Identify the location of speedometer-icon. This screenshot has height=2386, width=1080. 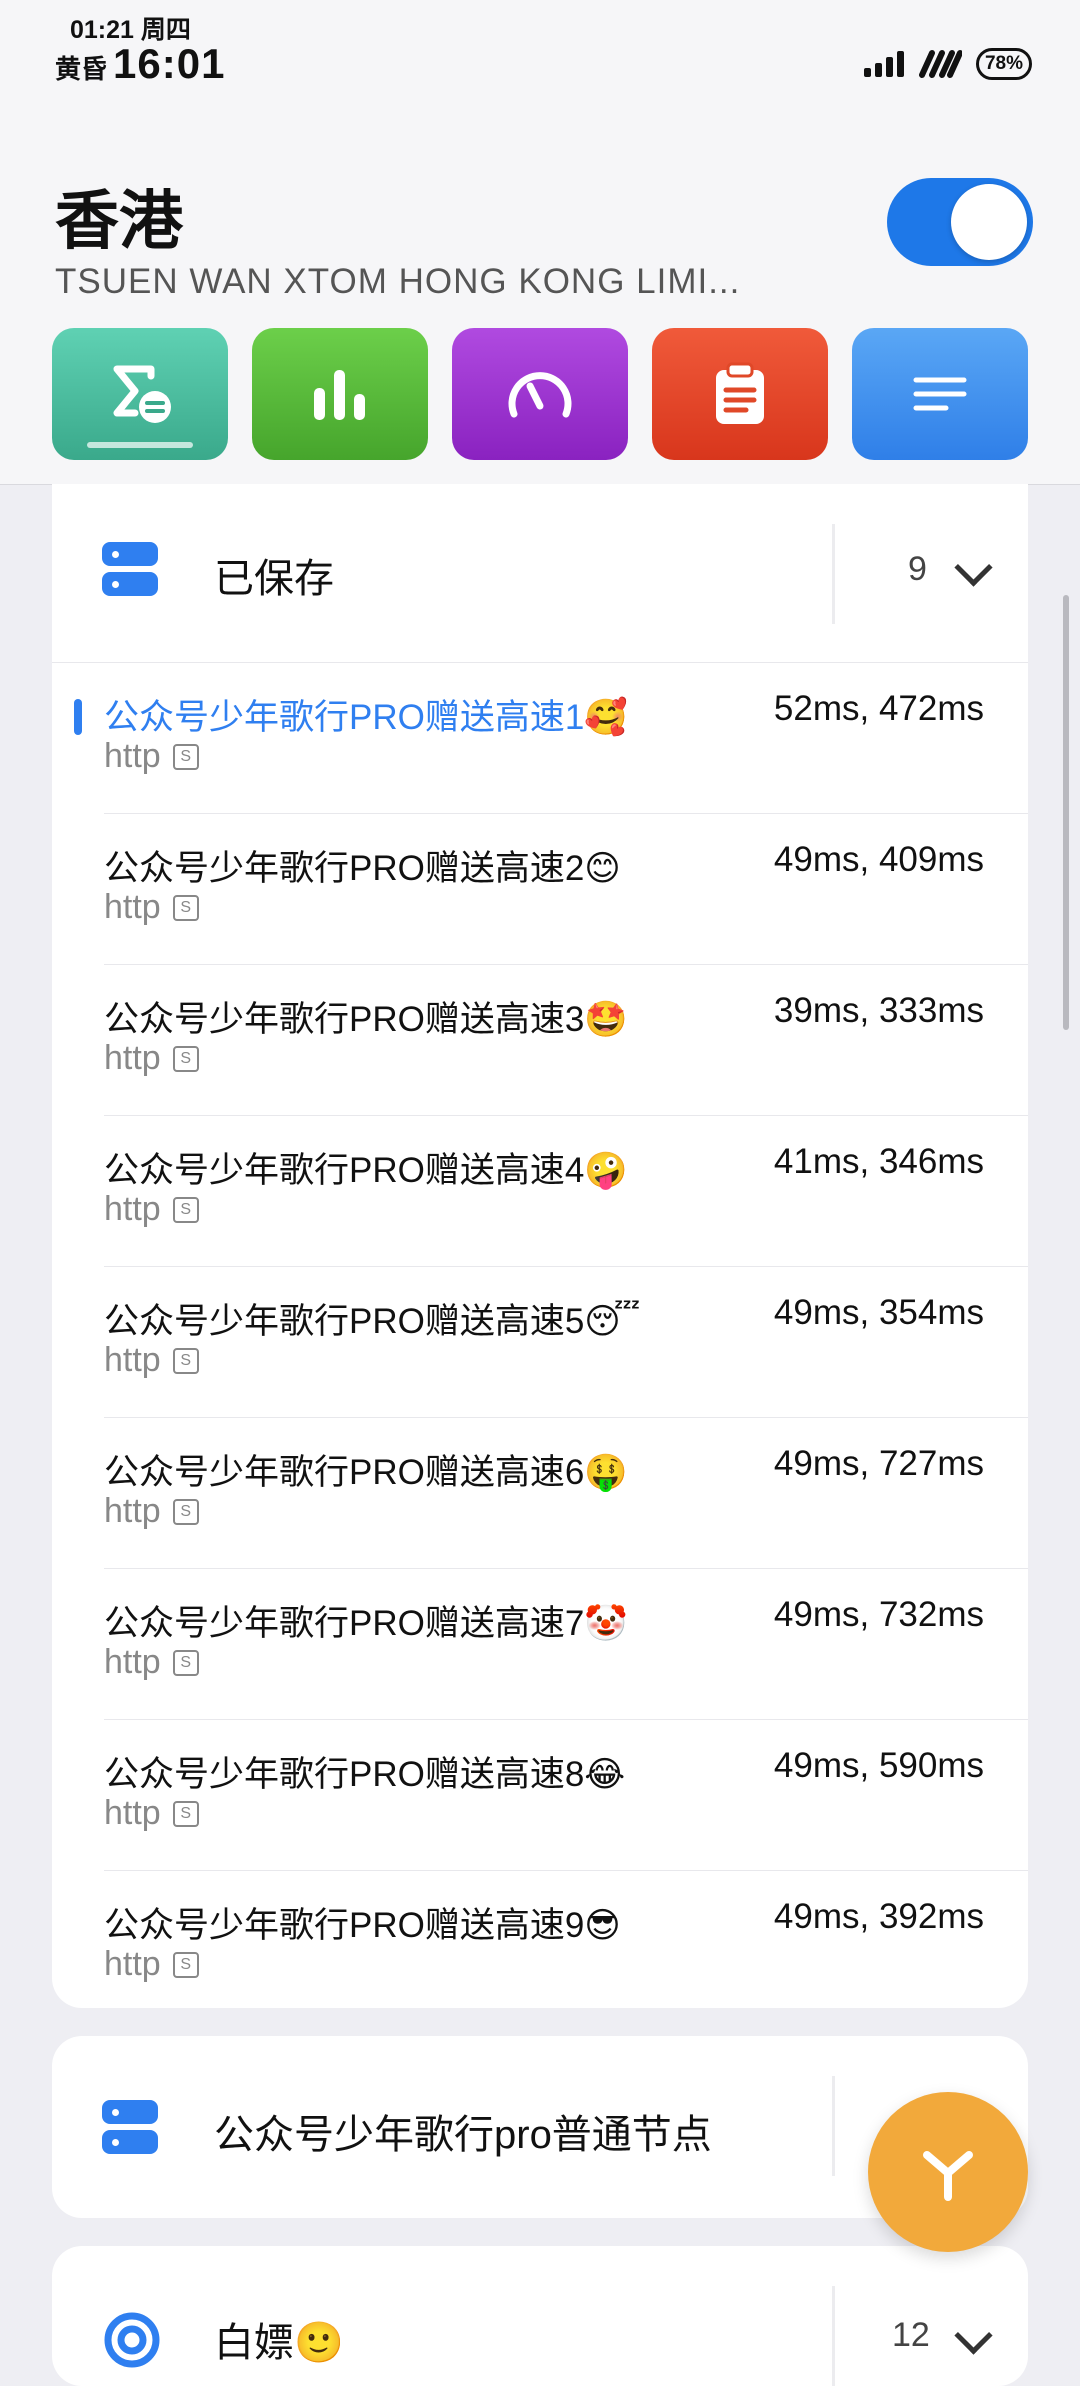
(540, 395).